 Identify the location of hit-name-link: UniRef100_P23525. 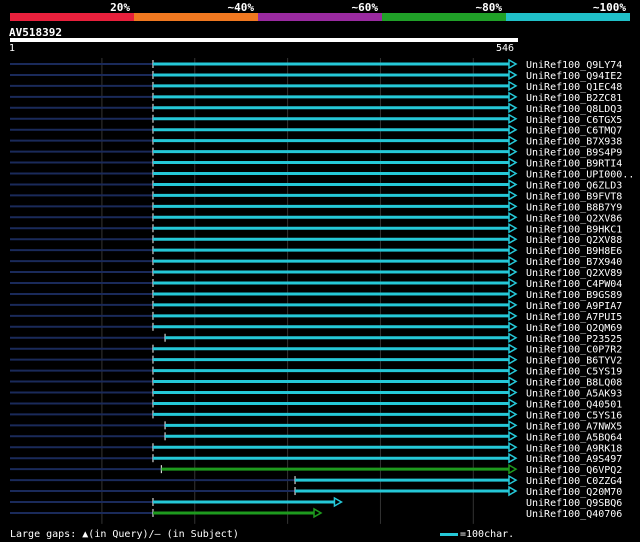
(574, 339).